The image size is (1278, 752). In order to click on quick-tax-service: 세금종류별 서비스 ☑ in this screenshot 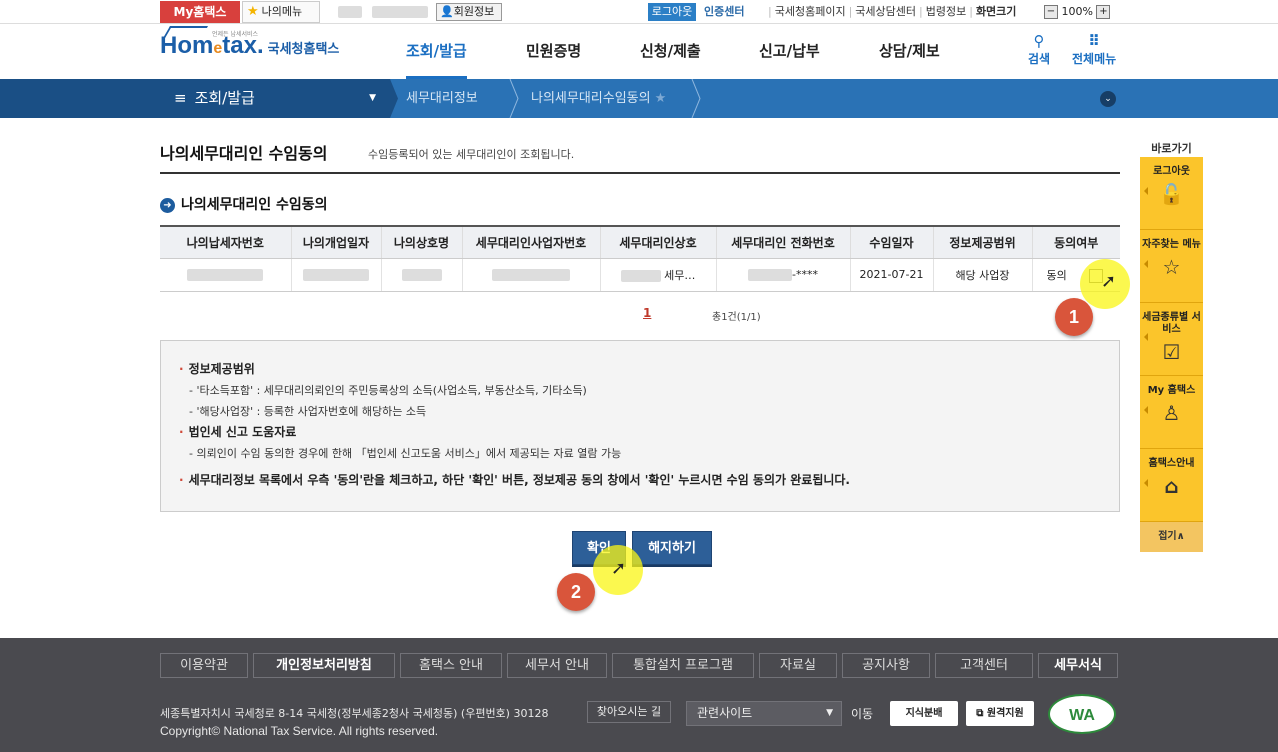, I will do `click(1171, 339)`.